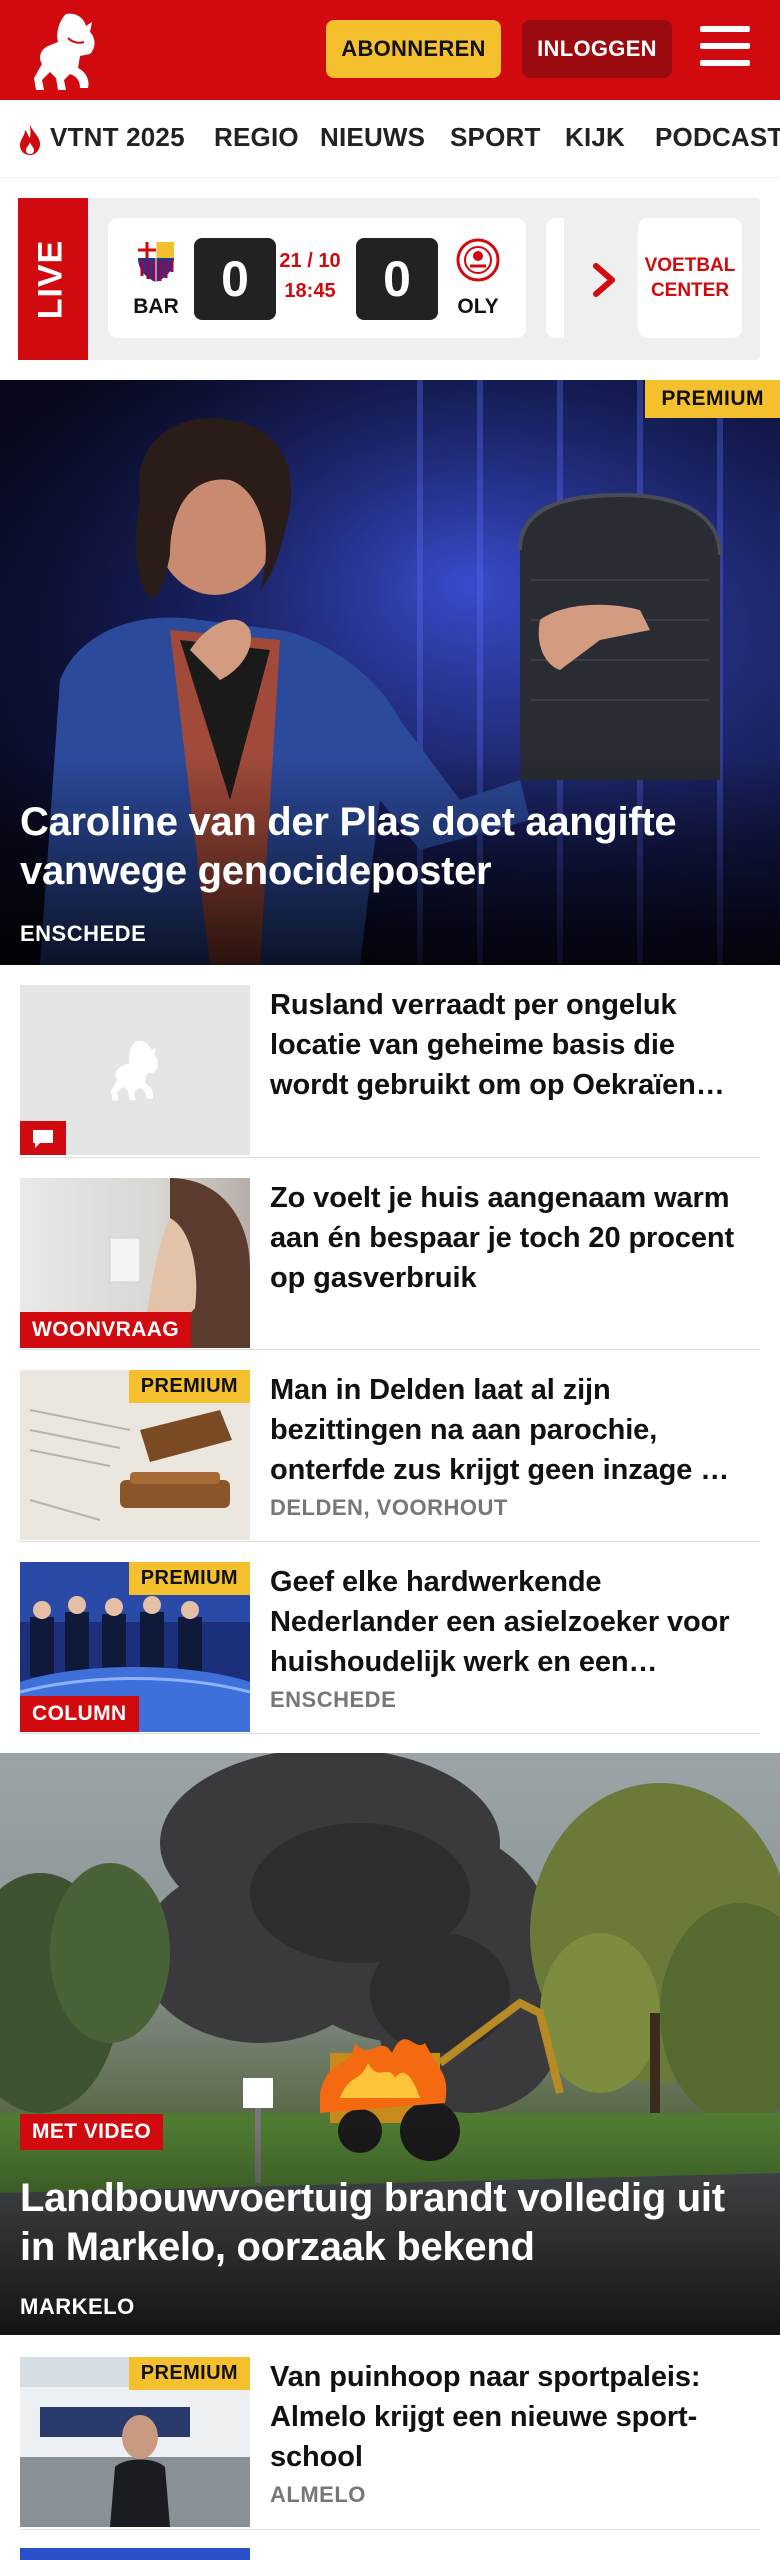 The width and height of the screenshot is (780, 2560). I want to click on hero-location: ENSCHEDE, so click(83, 933).